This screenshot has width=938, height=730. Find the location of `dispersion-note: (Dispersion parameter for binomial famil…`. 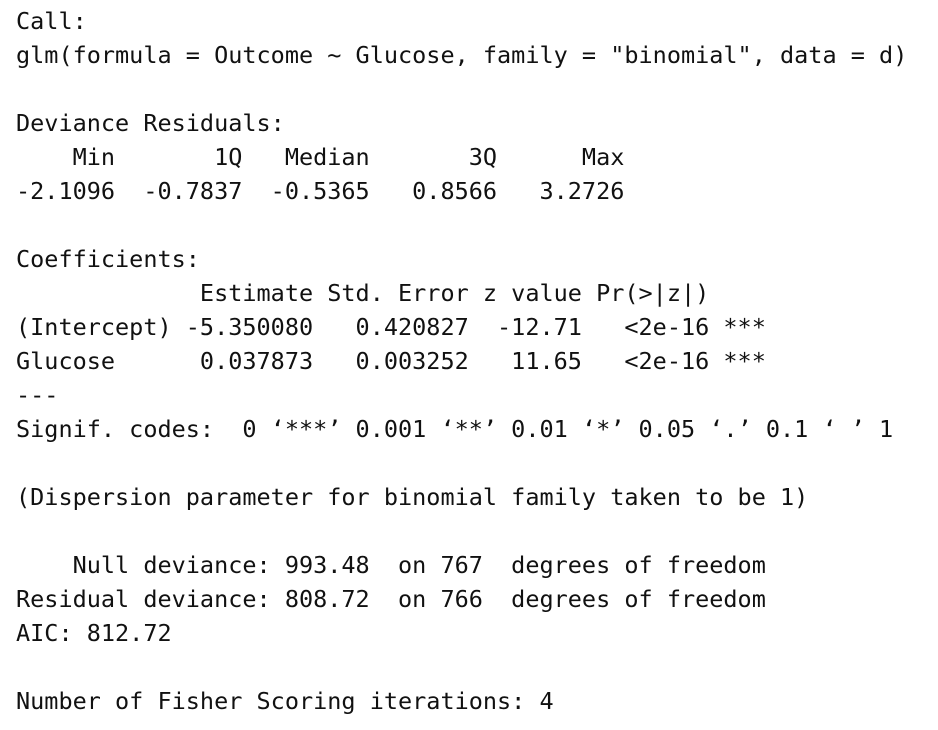

dispersion-note: (Dispersion parameter for binomial famil… is located at coordinates (412, 497).